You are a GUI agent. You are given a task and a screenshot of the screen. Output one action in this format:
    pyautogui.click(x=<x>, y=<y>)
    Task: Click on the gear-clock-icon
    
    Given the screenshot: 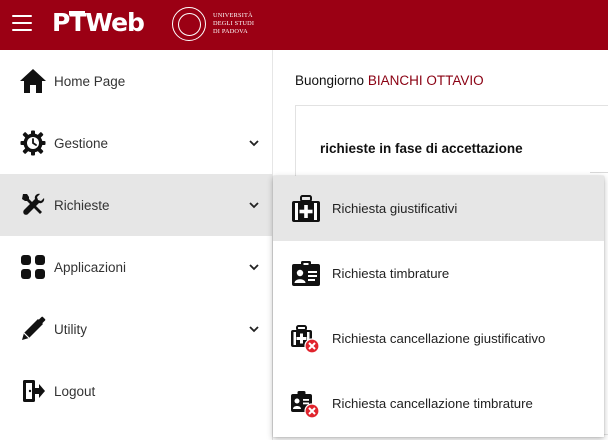 What is the action you would take?
    pyautogui.click(x=33, y=143)
    